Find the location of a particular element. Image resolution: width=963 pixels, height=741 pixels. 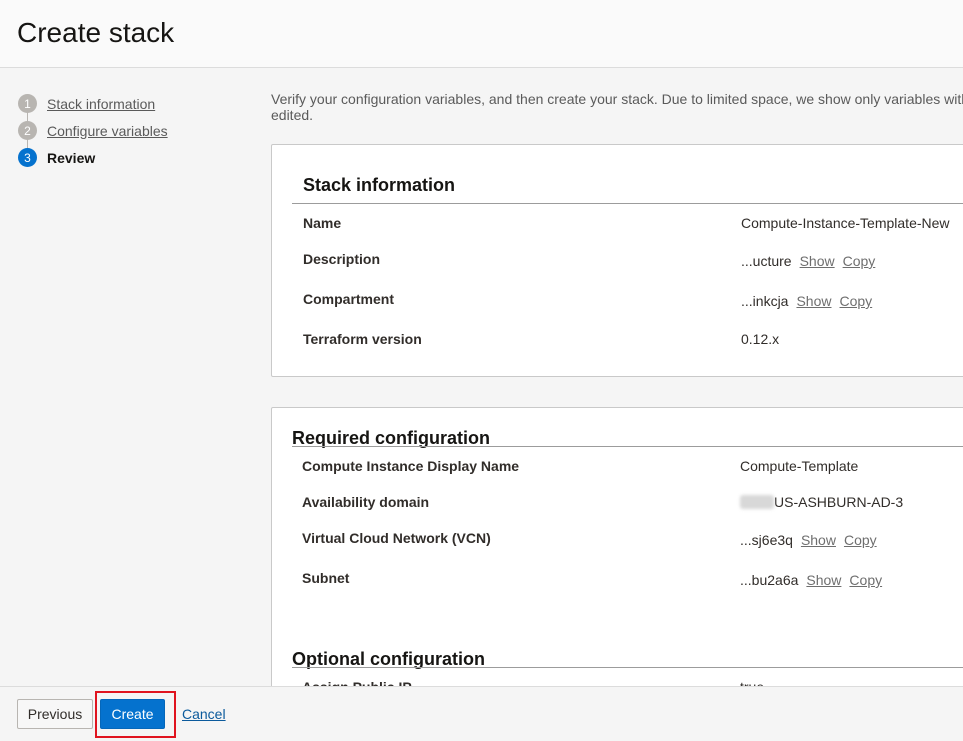

availability-domain-value: US-ASHBURN-AD-3 is located at coordinates (839, 502).